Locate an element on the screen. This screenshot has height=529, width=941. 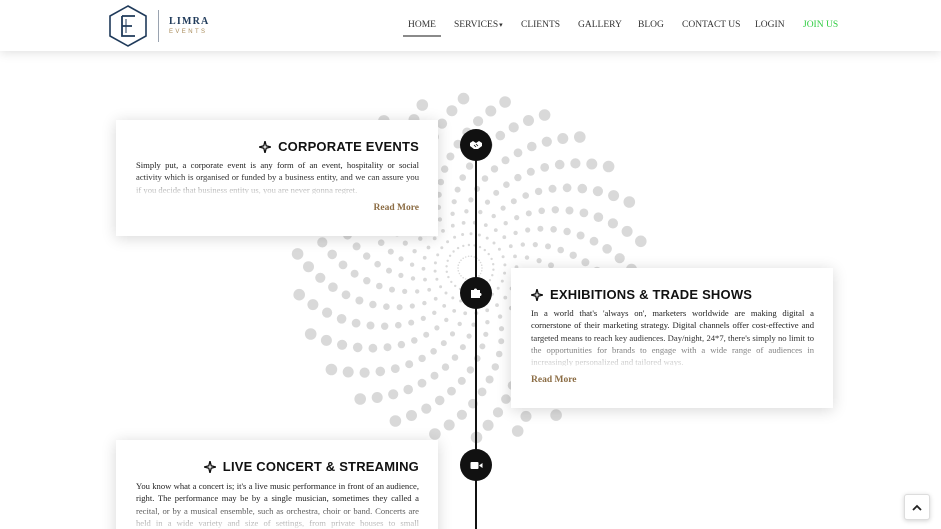
nav-services: SERVICES▾ is located at coordinates (478, 25).